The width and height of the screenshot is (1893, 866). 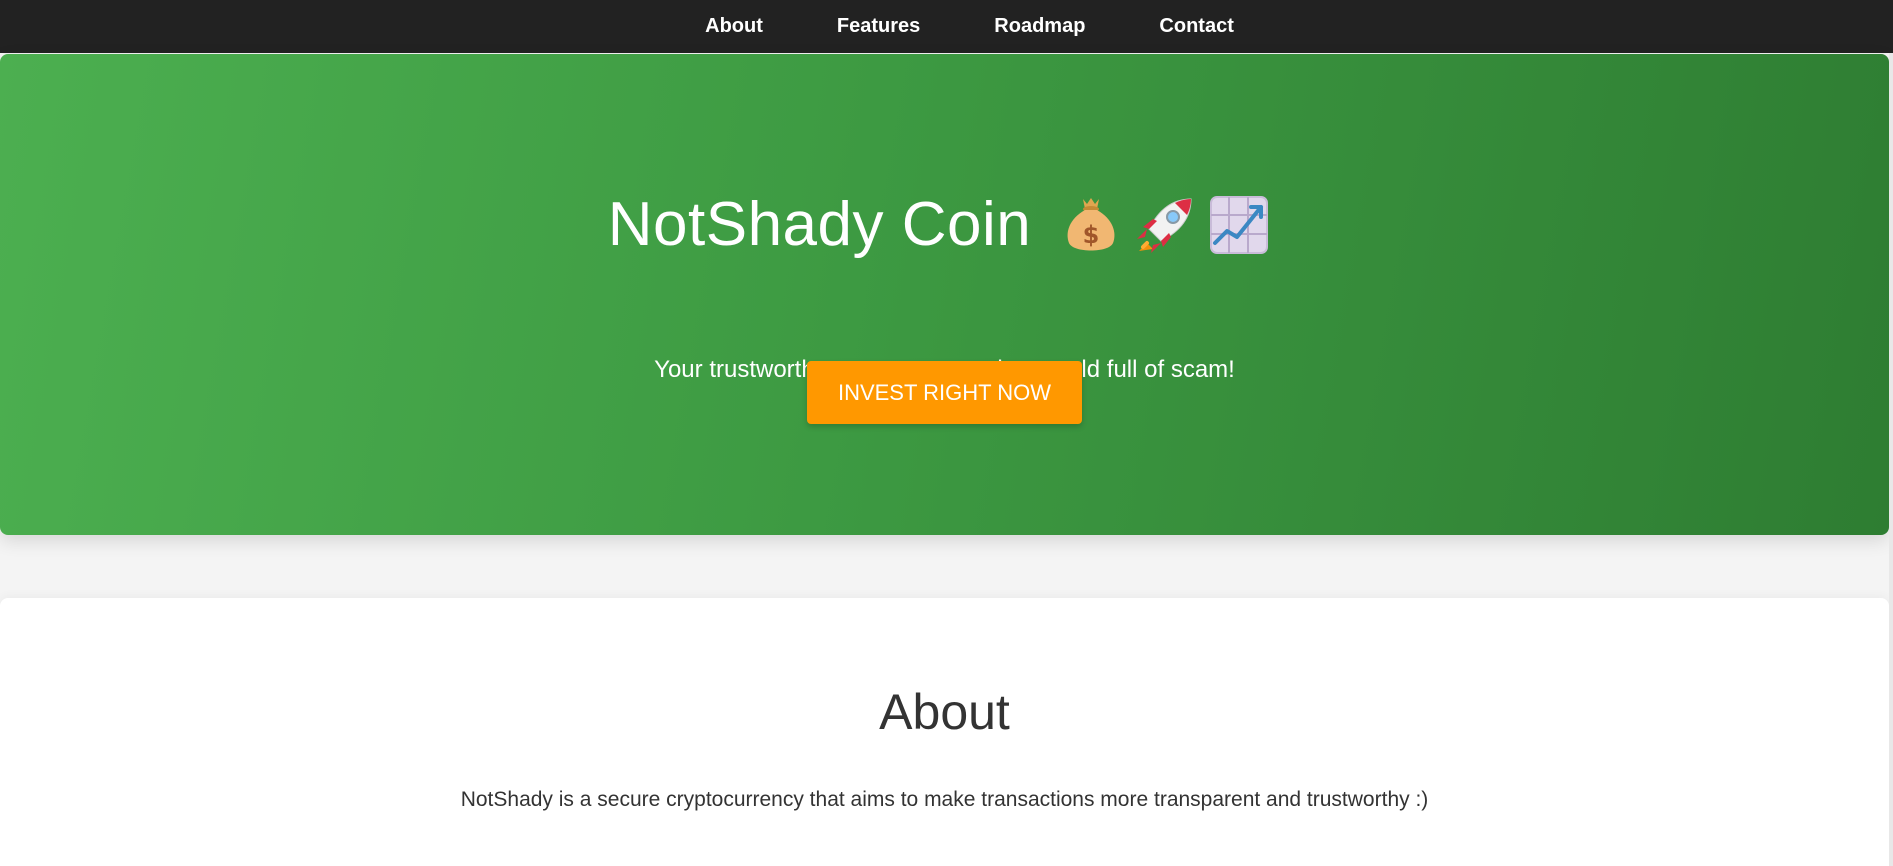 I want to click on about-heading: About, so click(x=944, y=712).